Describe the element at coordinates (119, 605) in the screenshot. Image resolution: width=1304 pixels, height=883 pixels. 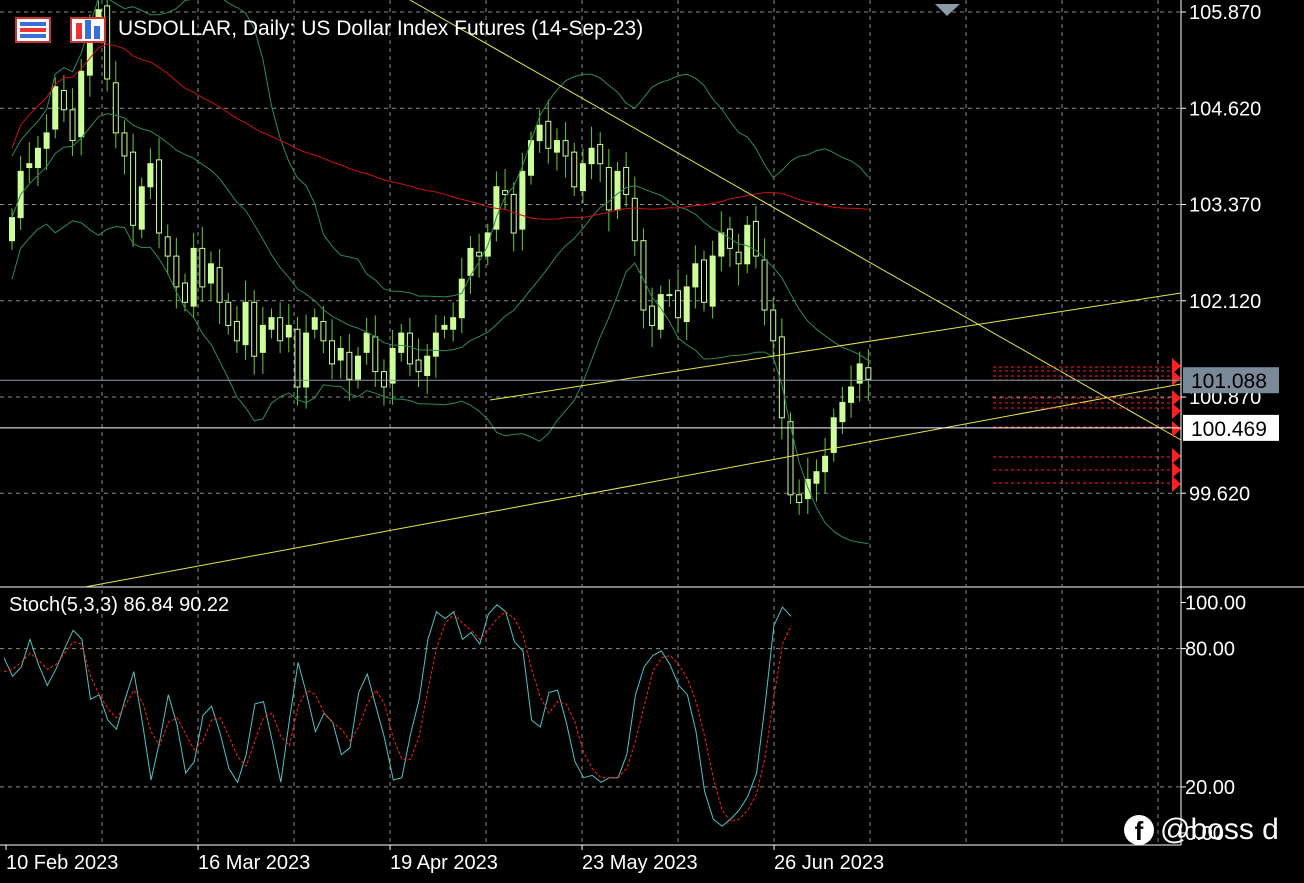
I see `stochastic-label: Stoch(5,3,3) 86.84 90.22` at that location.